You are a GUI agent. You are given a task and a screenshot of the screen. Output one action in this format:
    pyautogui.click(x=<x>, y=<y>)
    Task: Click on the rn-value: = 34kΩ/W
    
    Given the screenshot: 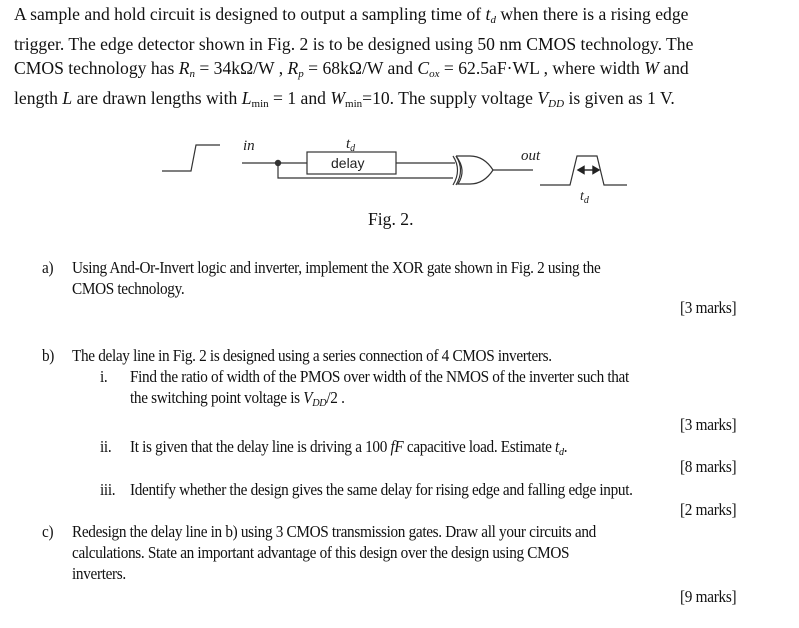 What is the action you would take?
    pyautogui.click(x=234, y=68)
    